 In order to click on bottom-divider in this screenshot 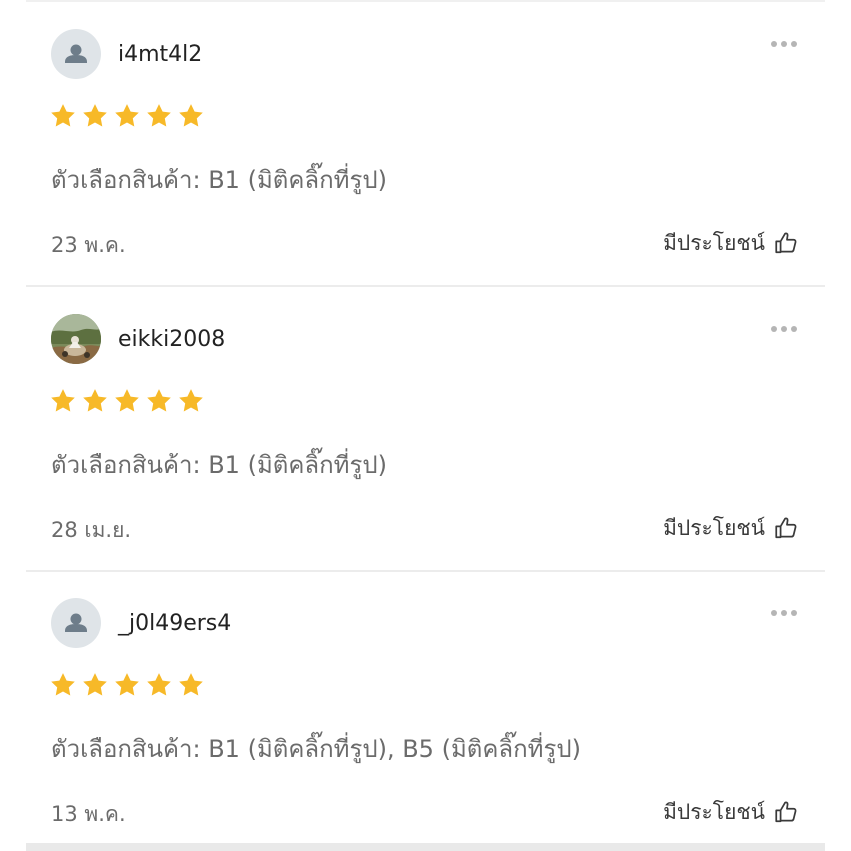, I will do `click(425, 847)`.